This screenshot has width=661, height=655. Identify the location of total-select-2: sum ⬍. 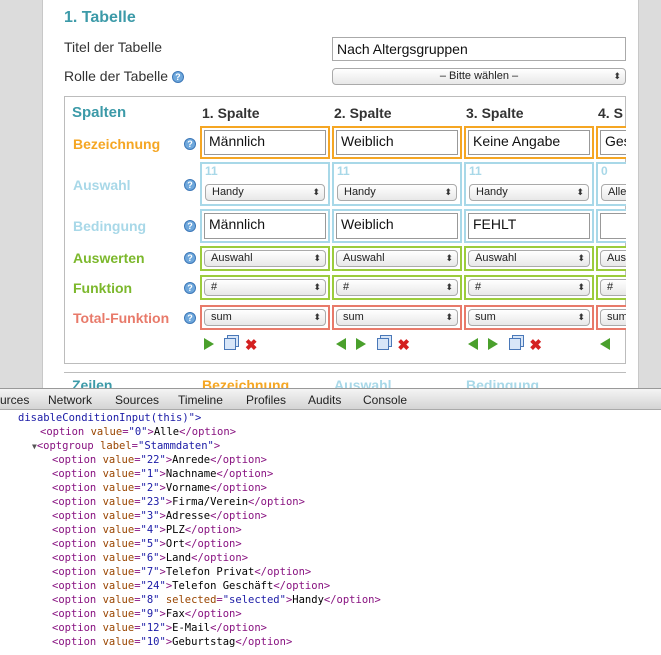
(397, 317).